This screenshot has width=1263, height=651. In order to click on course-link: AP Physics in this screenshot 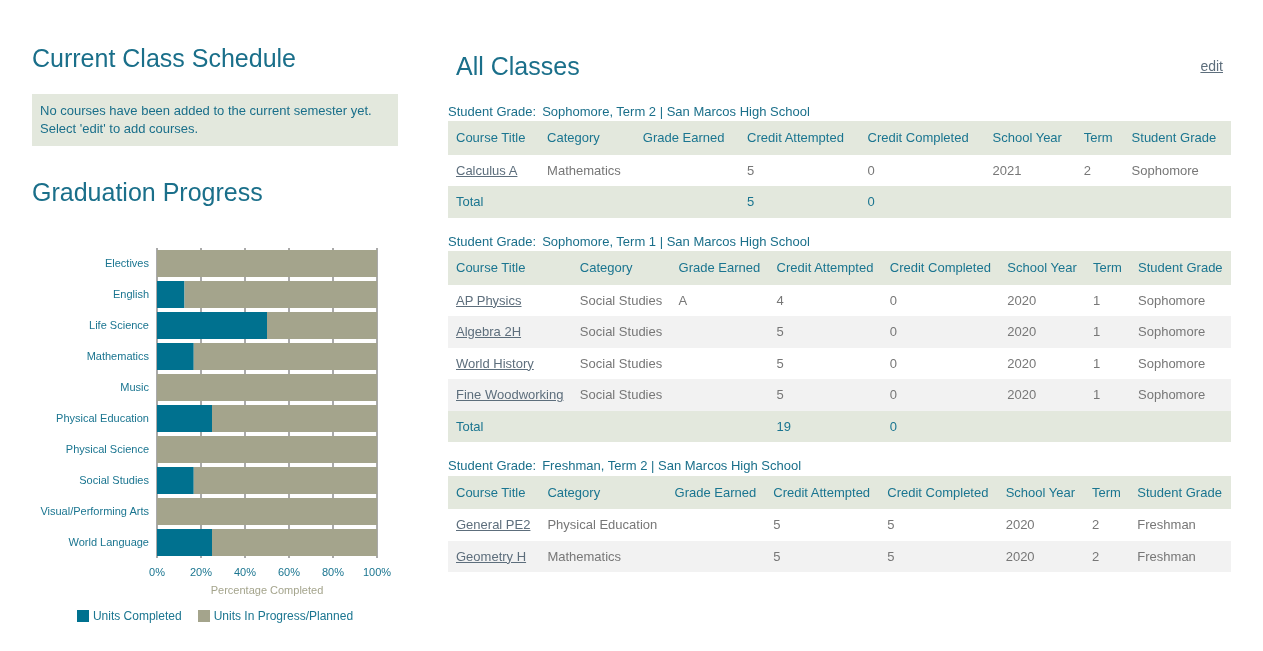, I will do `click(489, 300)`.